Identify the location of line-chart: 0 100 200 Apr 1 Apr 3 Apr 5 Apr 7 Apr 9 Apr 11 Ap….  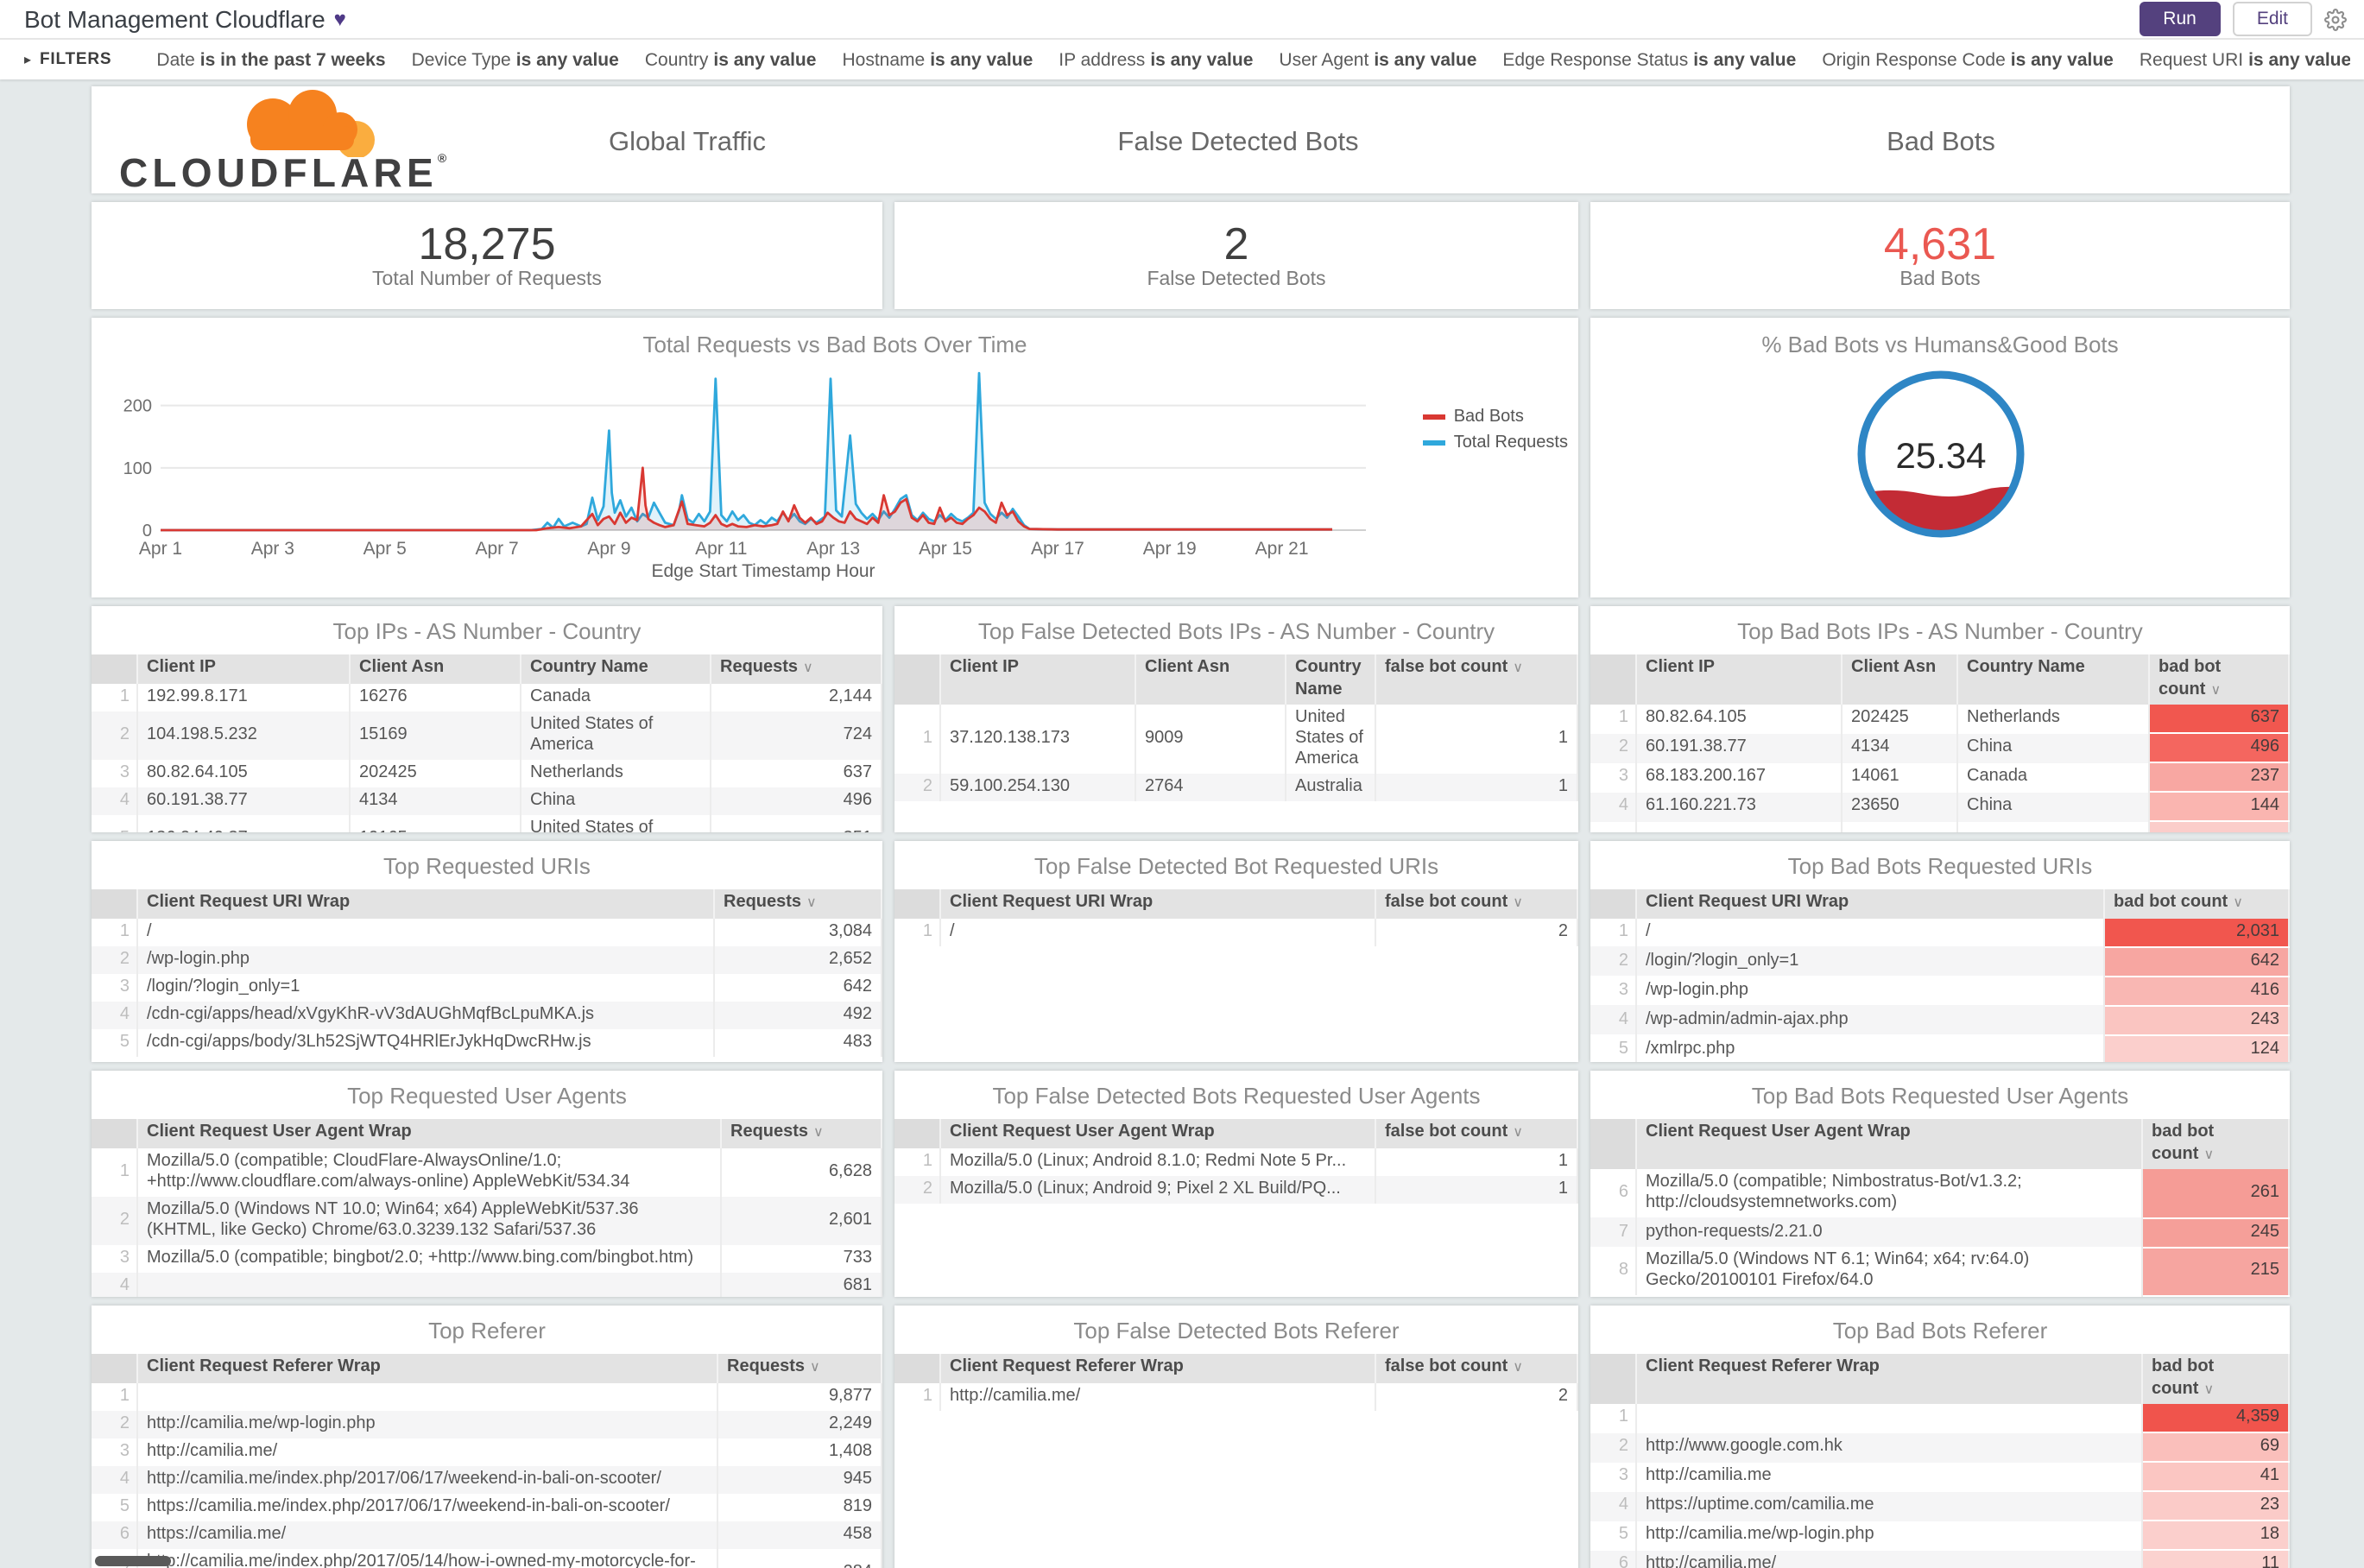
(742, 472).